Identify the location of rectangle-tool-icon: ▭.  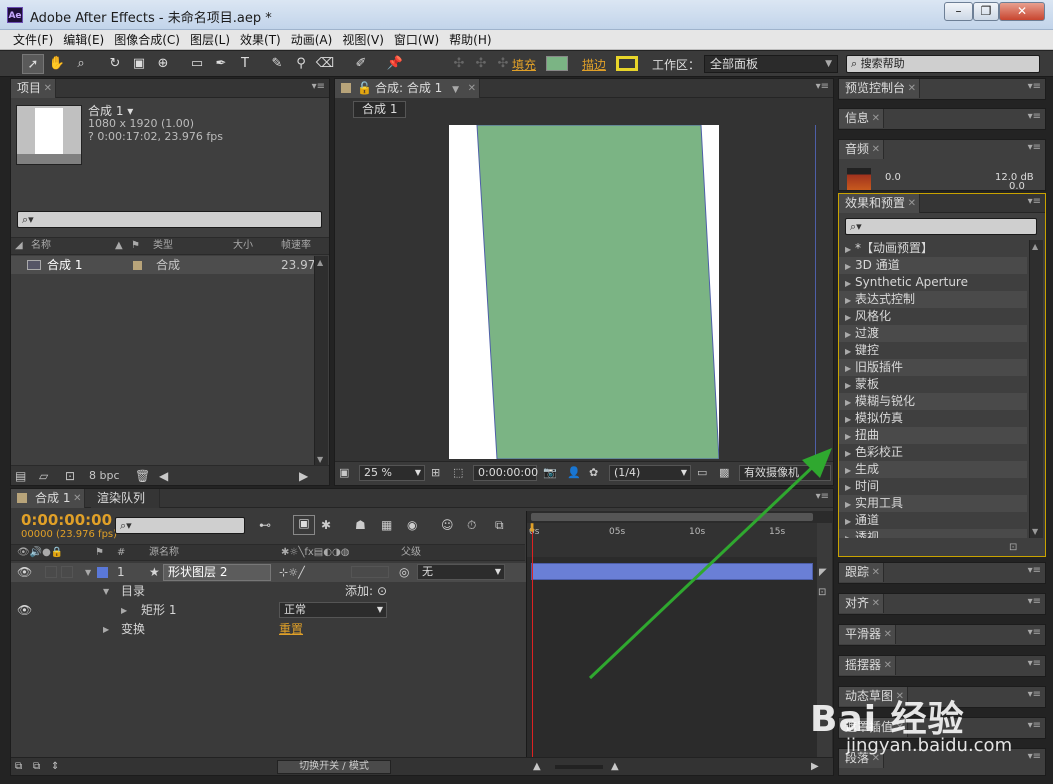
(197, 64).